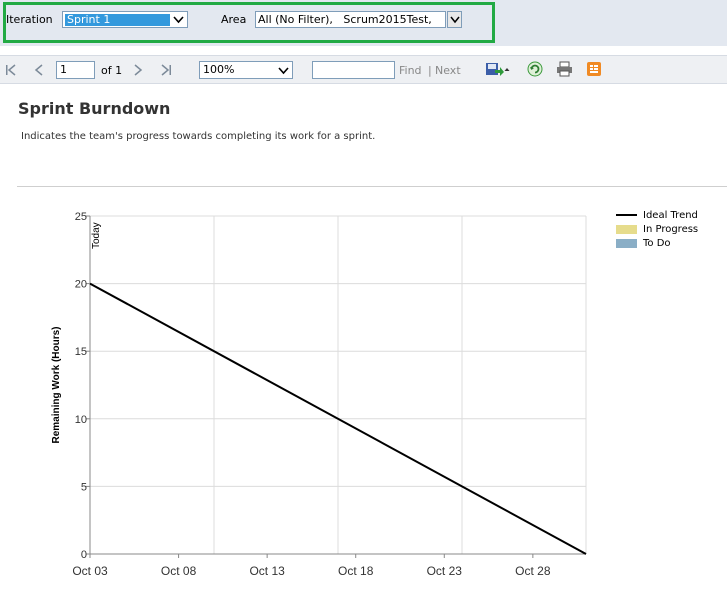  What do you see at coordinates (179, 571) in the screenshot?
I see `x-tick-label: Oct 08` at bounding box center [179, 571].